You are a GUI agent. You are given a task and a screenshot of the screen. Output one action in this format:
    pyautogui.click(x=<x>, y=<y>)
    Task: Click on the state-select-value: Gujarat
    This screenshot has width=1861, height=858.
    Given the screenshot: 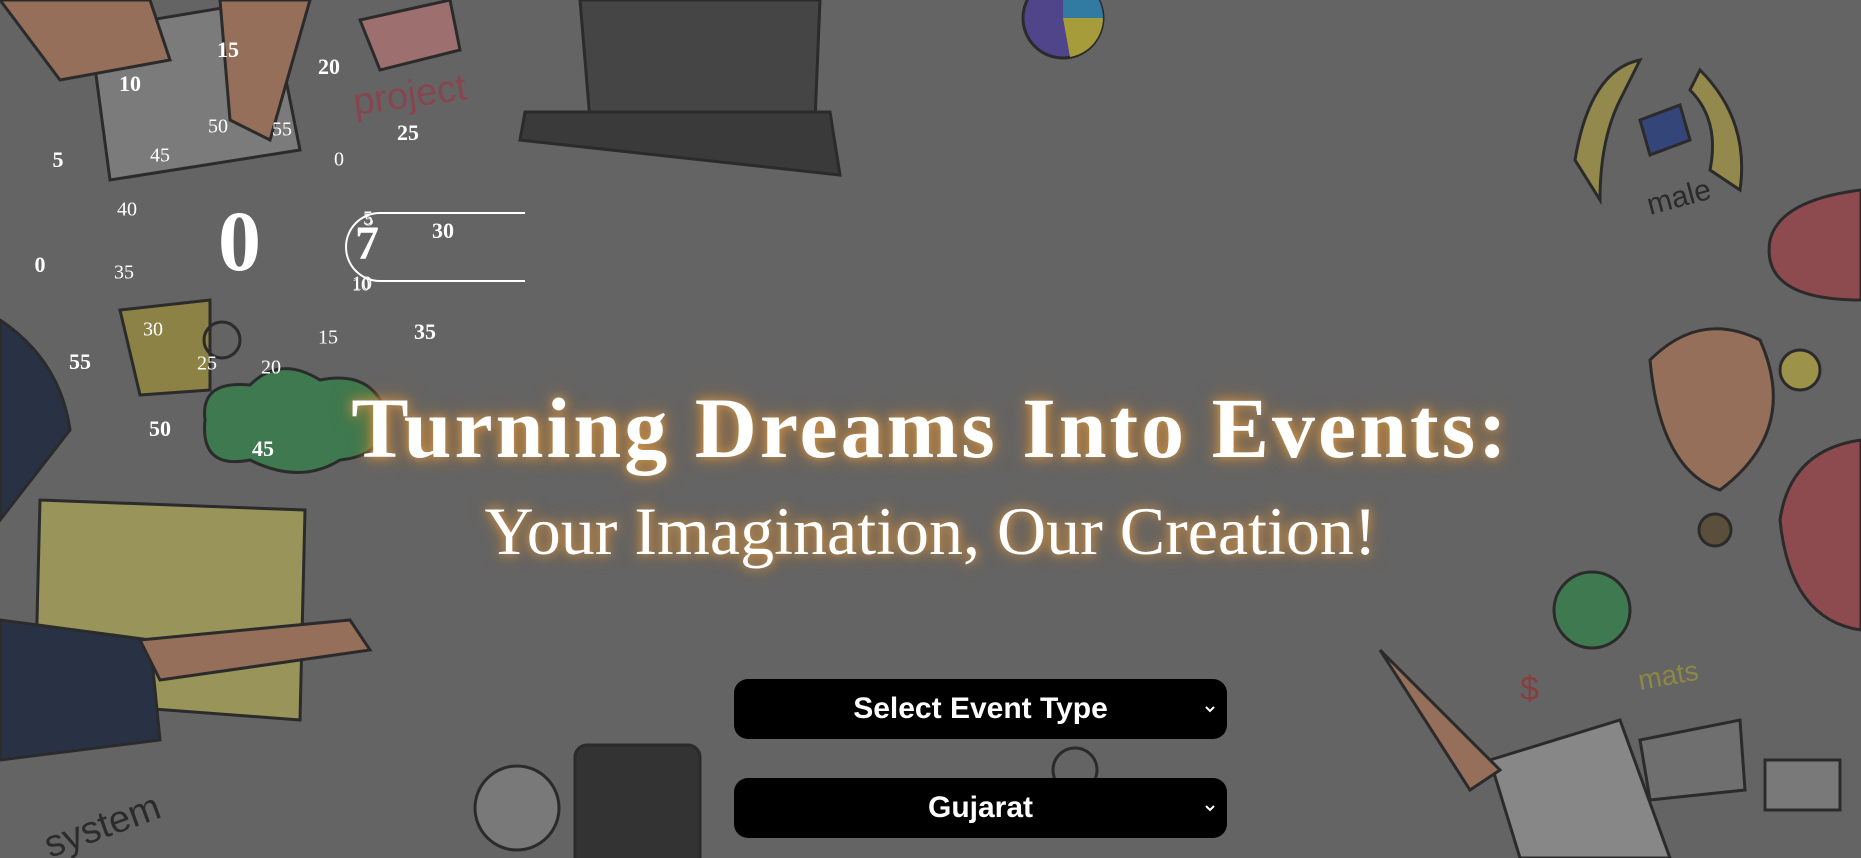 What is the action you would take?
    pyautogui.click(x=980, y=807)
    